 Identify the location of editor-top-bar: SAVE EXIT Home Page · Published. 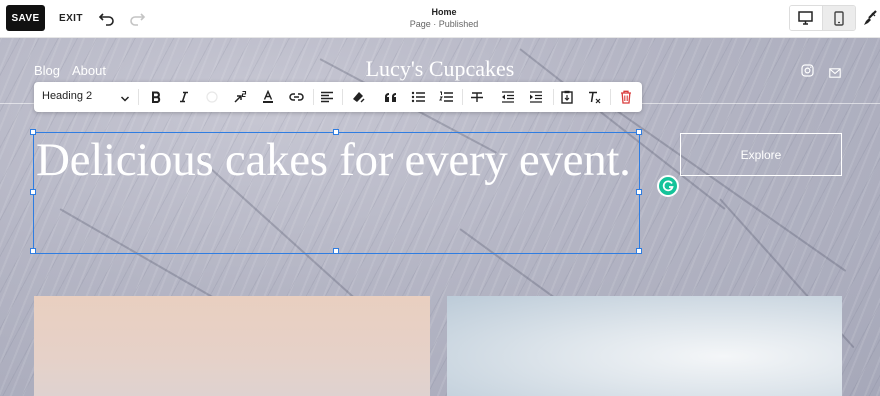
(440, 19).